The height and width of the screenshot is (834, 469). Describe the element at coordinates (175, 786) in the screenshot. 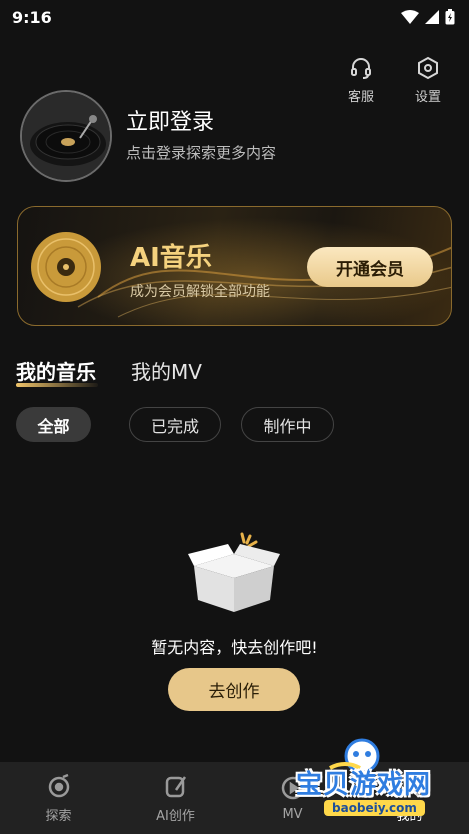

I see `ai-create-icon` at that location.